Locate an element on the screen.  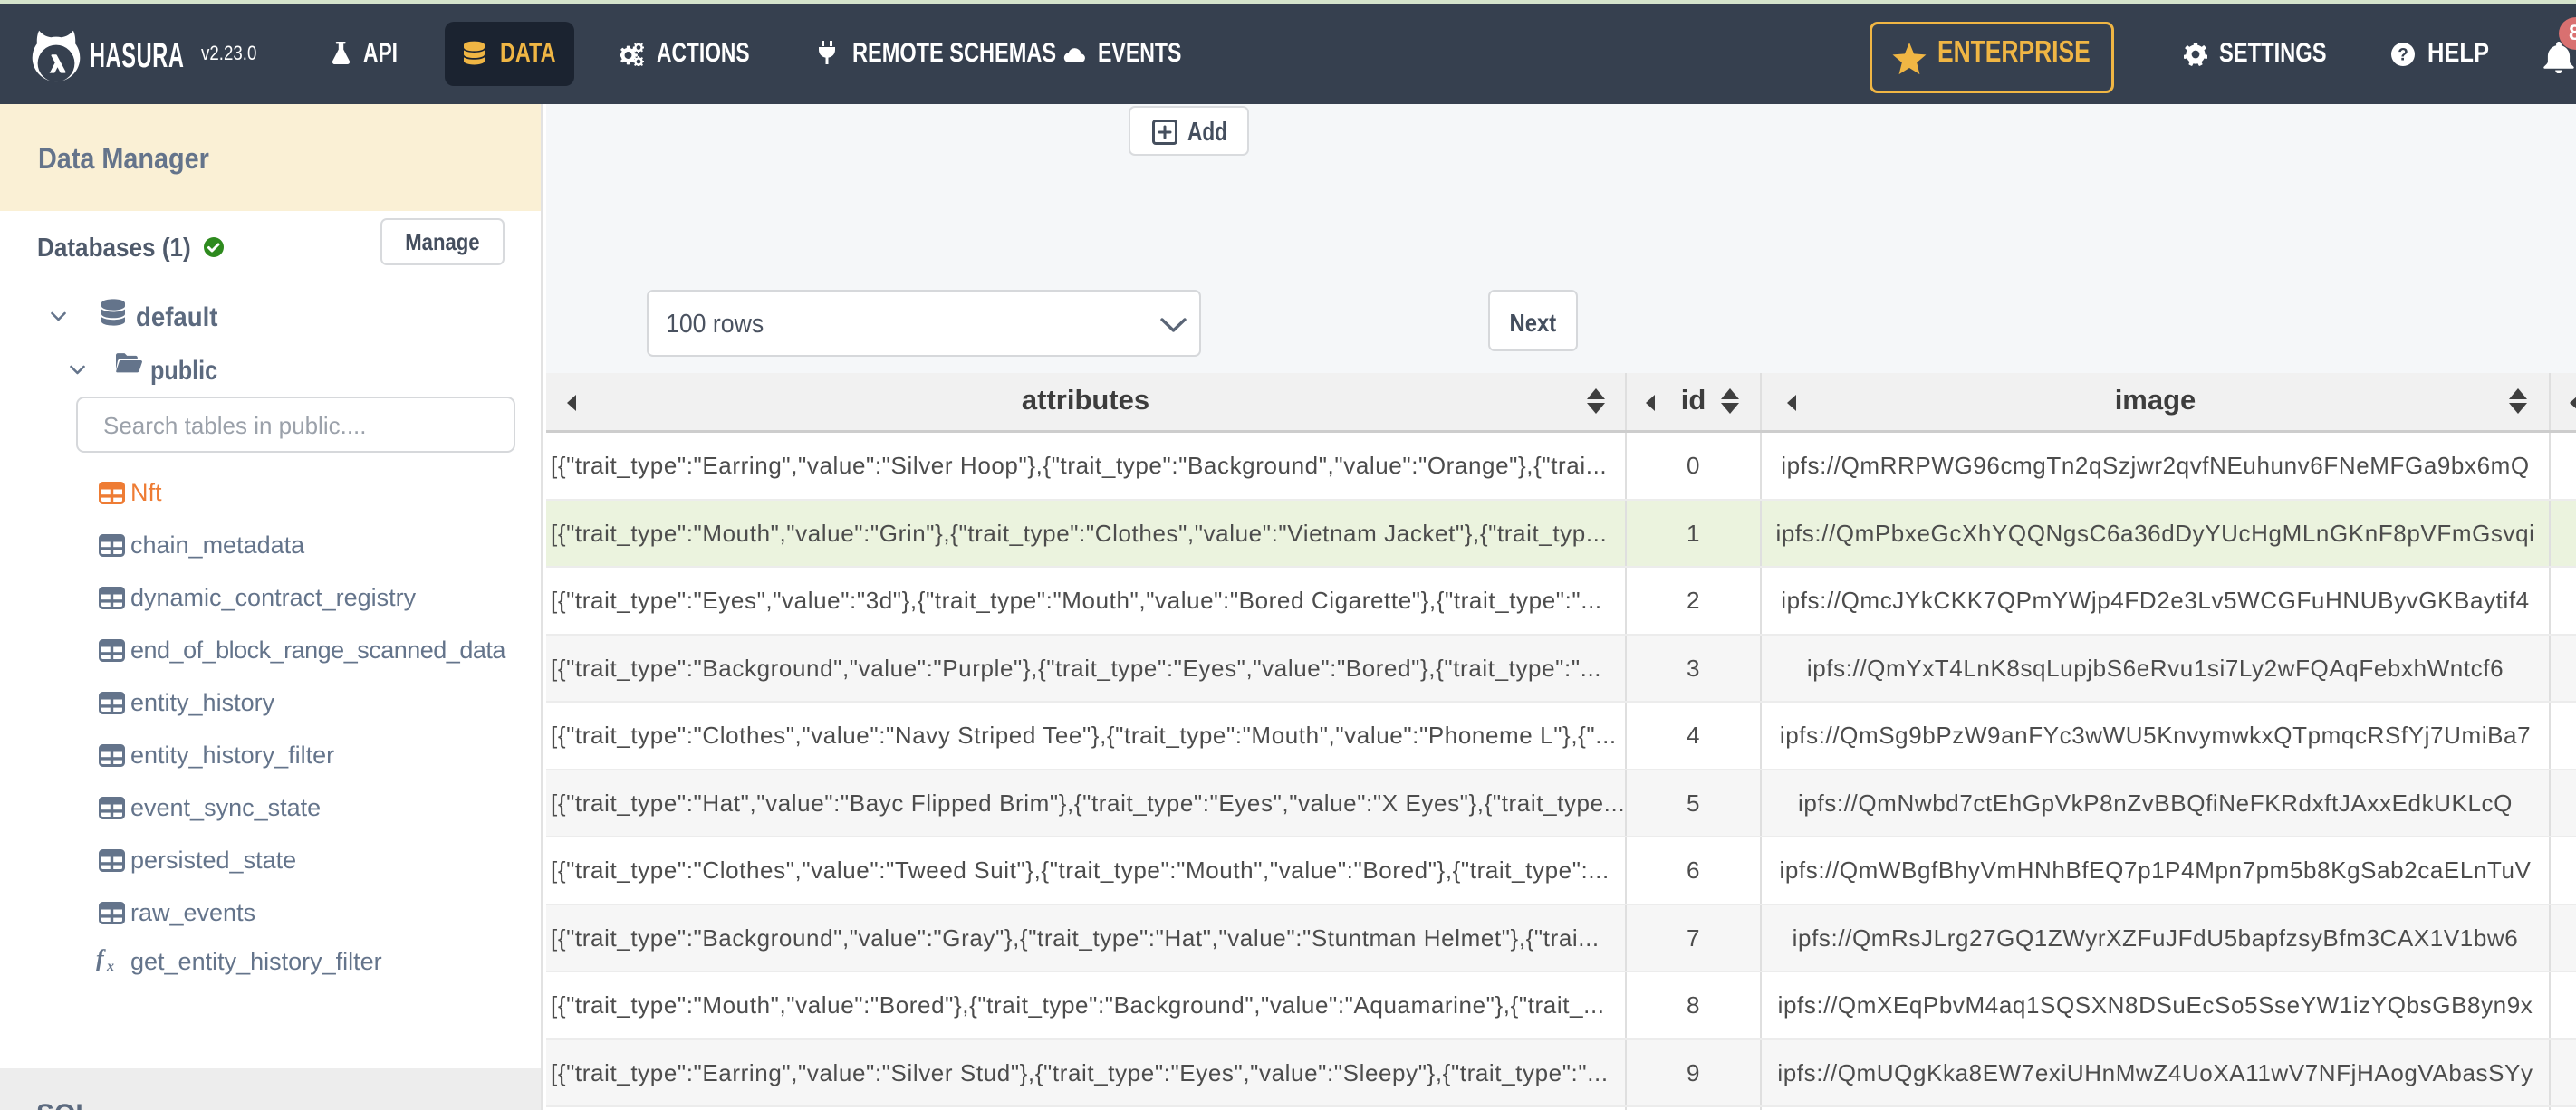
svg-text: x is located at coordinates (110, 966).